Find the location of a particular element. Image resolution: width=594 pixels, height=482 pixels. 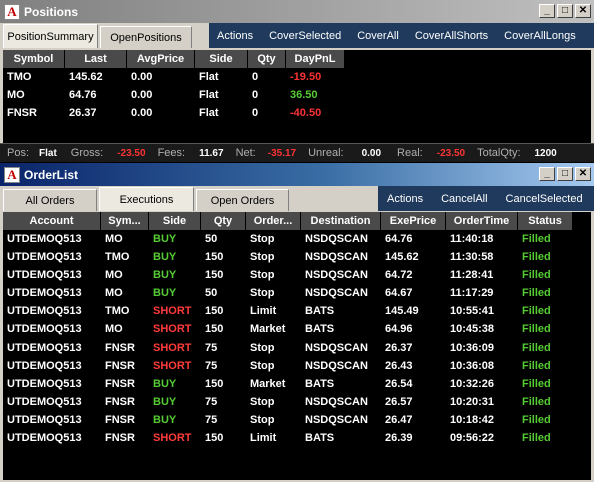

tab-open-orders: Open Orders is located at coordinates (242, 200).